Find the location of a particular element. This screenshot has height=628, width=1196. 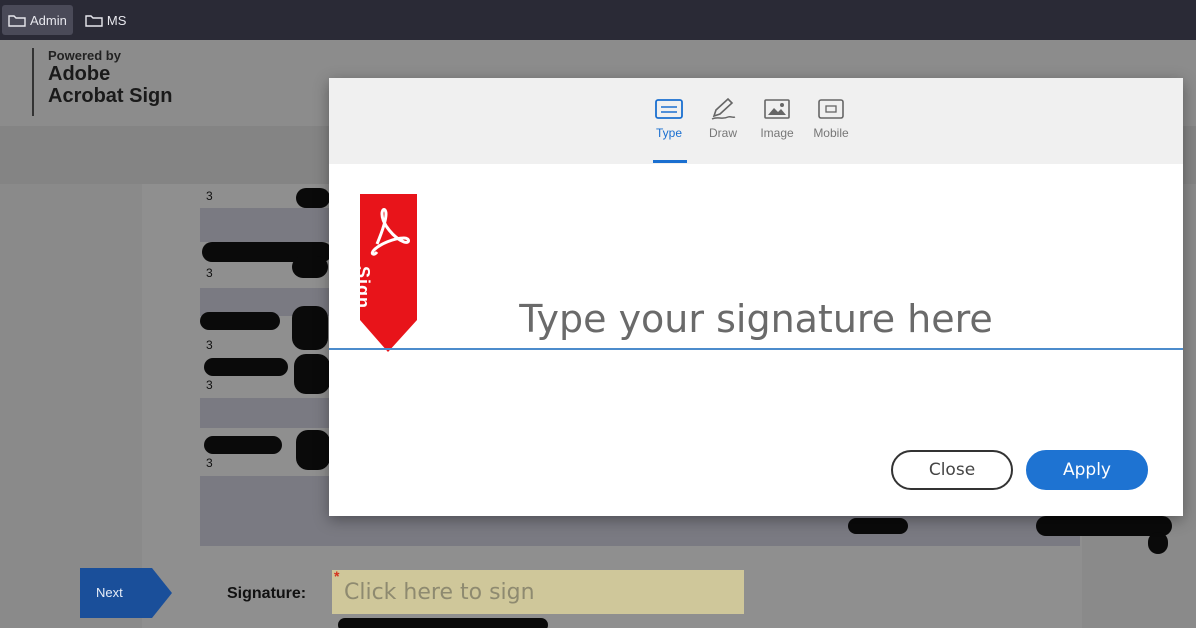

close-button: Close is located at coordinates (952, 470).